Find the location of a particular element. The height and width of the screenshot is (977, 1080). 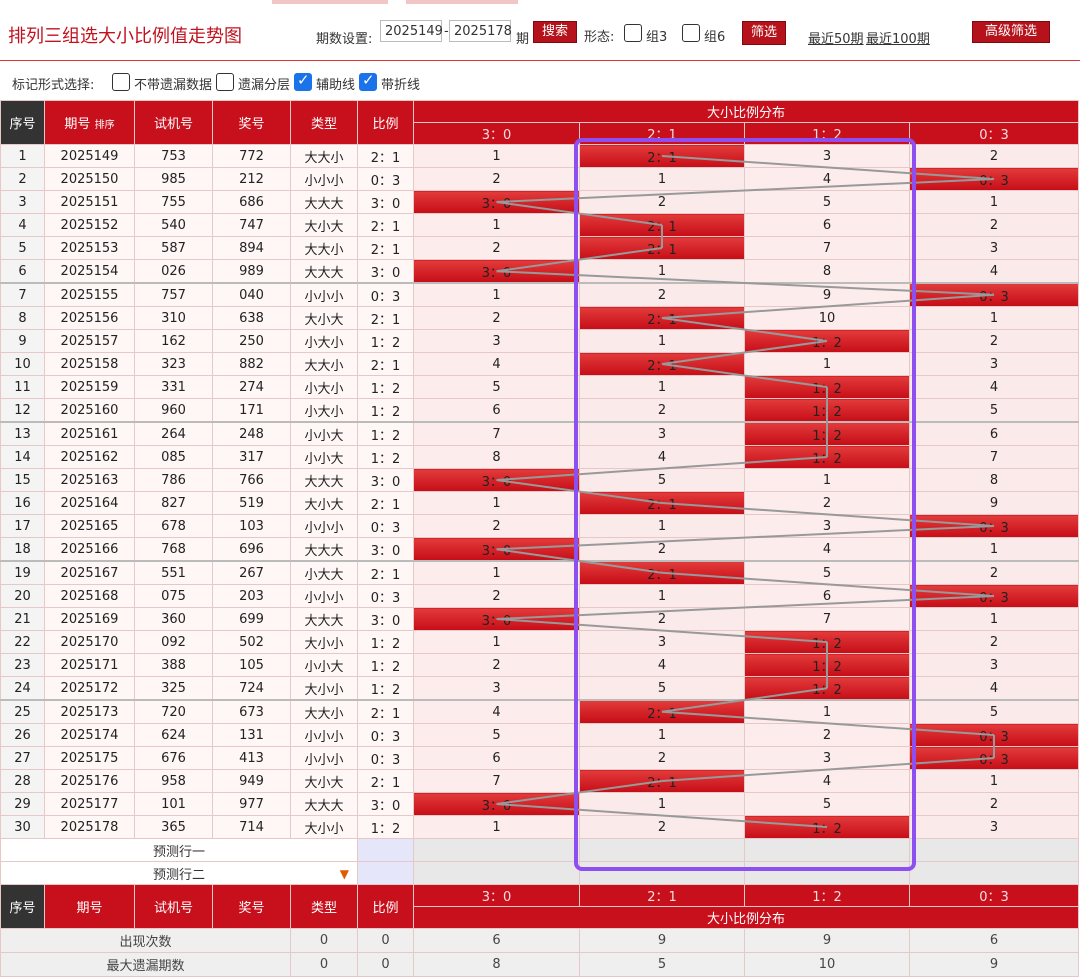

group6-checkbox is located at coordinates (691, 33).